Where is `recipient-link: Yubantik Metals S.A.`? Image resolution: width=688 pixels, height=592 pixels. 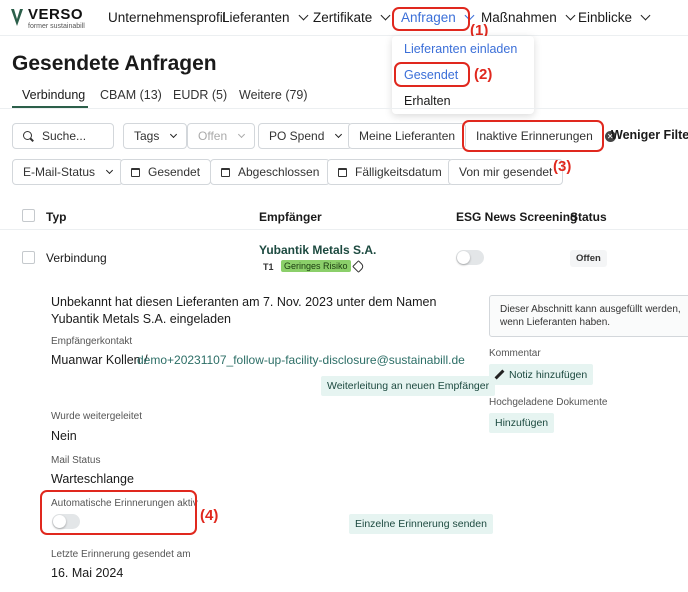
recipient-link: Yubantik Metals S.A. is located at coordinates (317, 250).